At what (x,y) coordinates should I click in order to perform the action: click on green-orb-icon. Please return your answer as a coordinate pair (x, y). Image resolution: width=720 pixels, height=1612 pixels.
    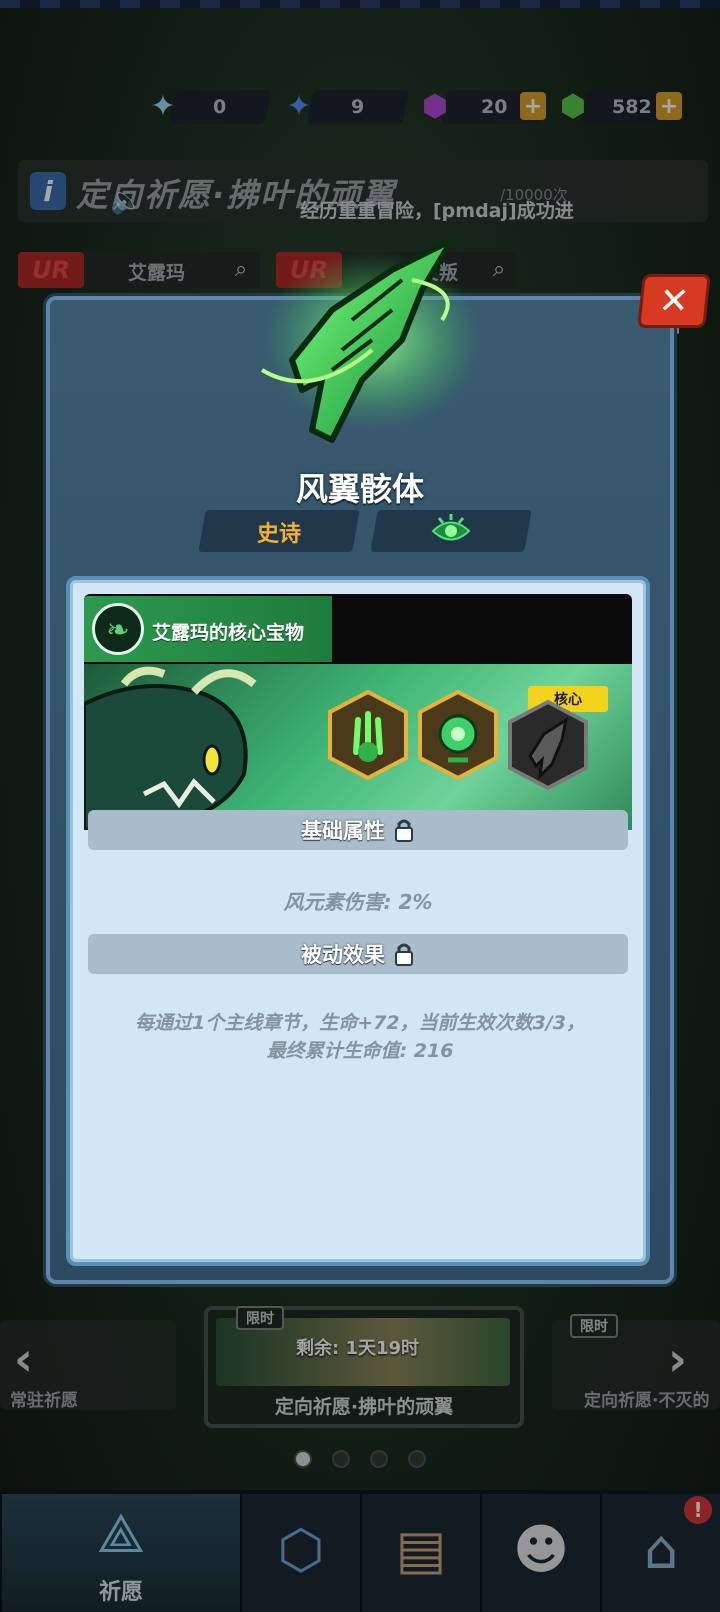
    Looking at the image, I should click on (458, 735).